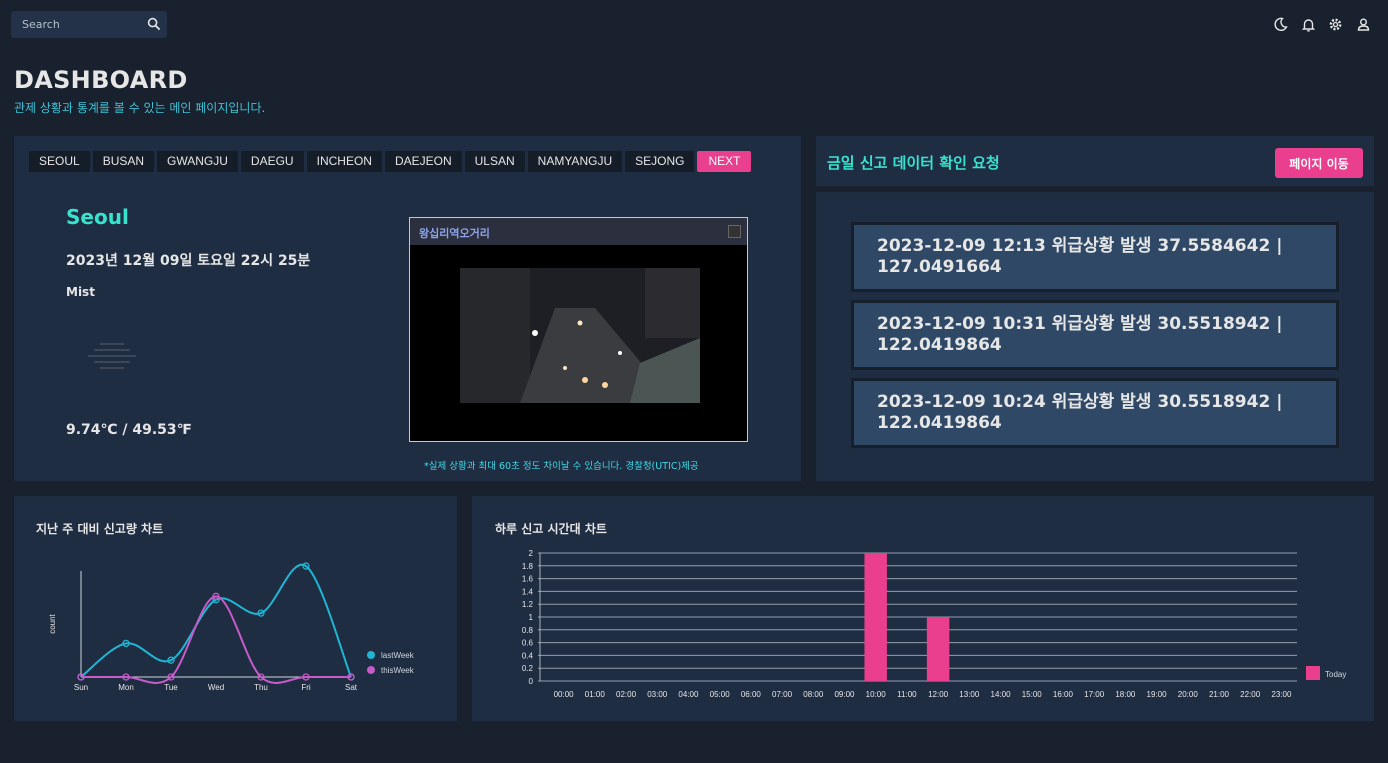  What do you see at coordinates (1080, 402) in the screenshot?
I see `report-line: 2023-12-09 10:24 위급상황 발생 30.5518942 |` at bounding box center [1080, 402].